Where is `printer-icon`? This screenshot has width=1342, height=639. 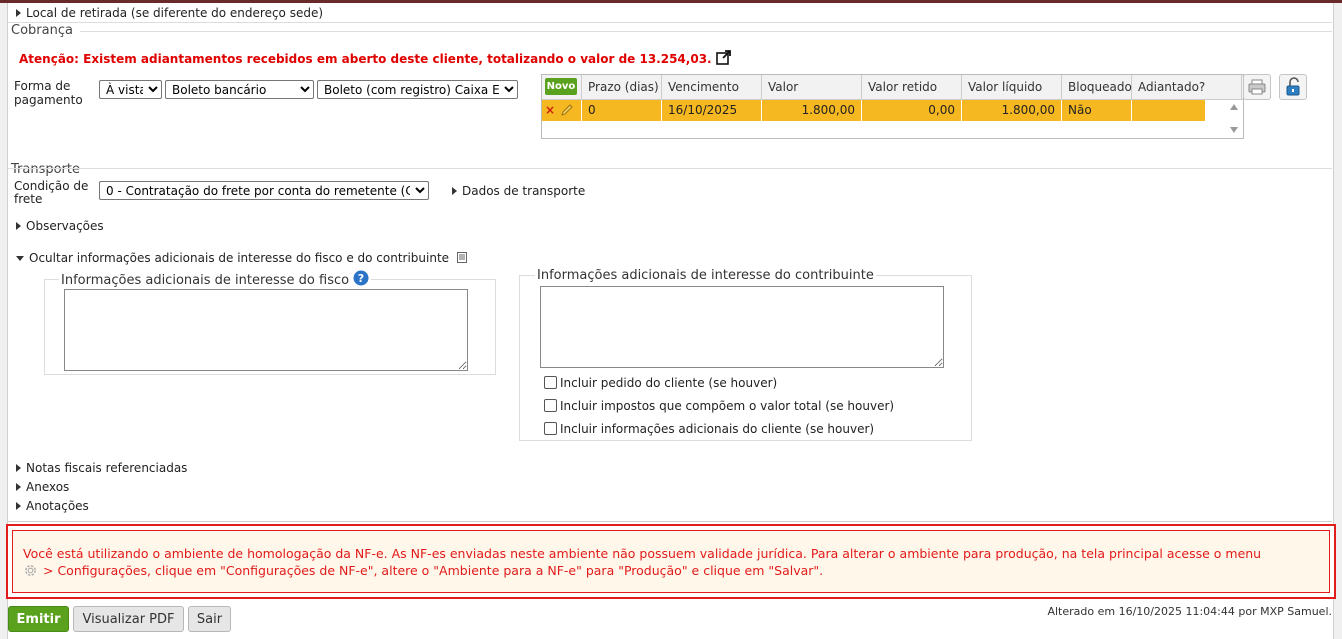
printer-icon is located at coordinates (1257, 87).